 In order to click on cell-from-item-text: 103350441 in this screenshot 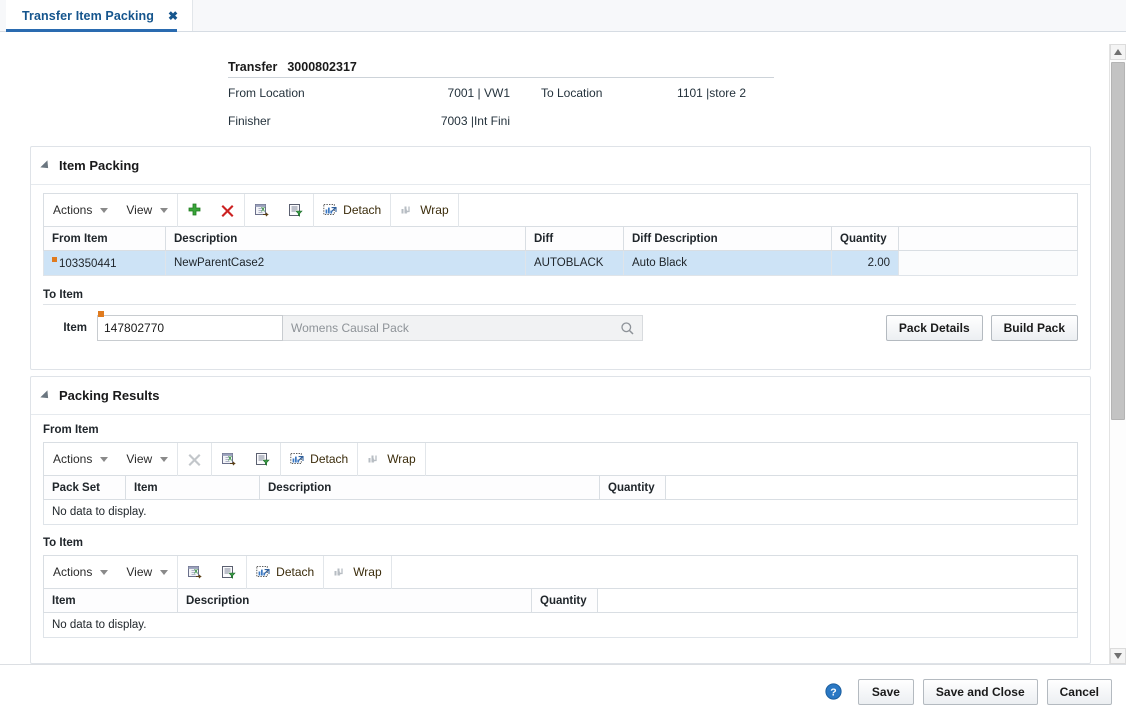, I will do `click(88, 263)`.